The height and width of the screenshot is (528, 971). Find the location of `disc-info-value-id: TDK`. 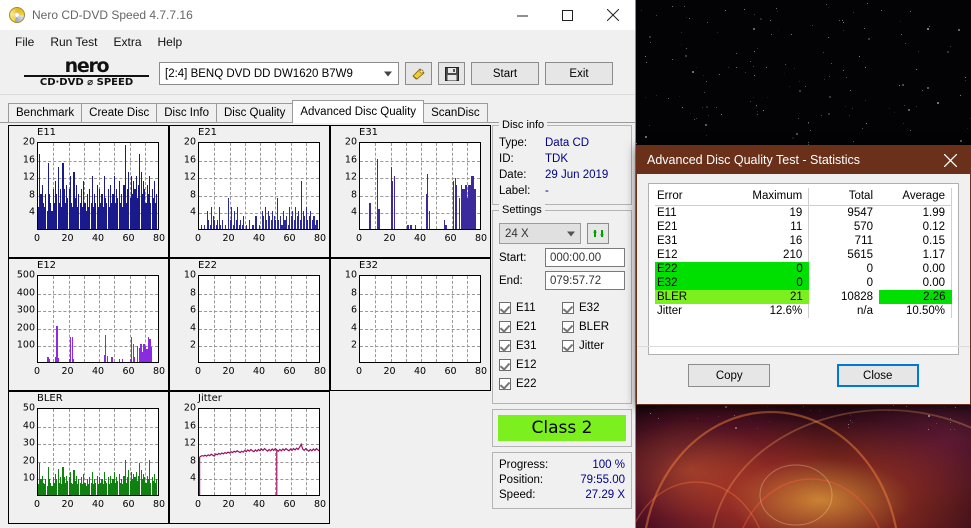

disc-info-value-id: TDK is located at coordinates (556, 159).